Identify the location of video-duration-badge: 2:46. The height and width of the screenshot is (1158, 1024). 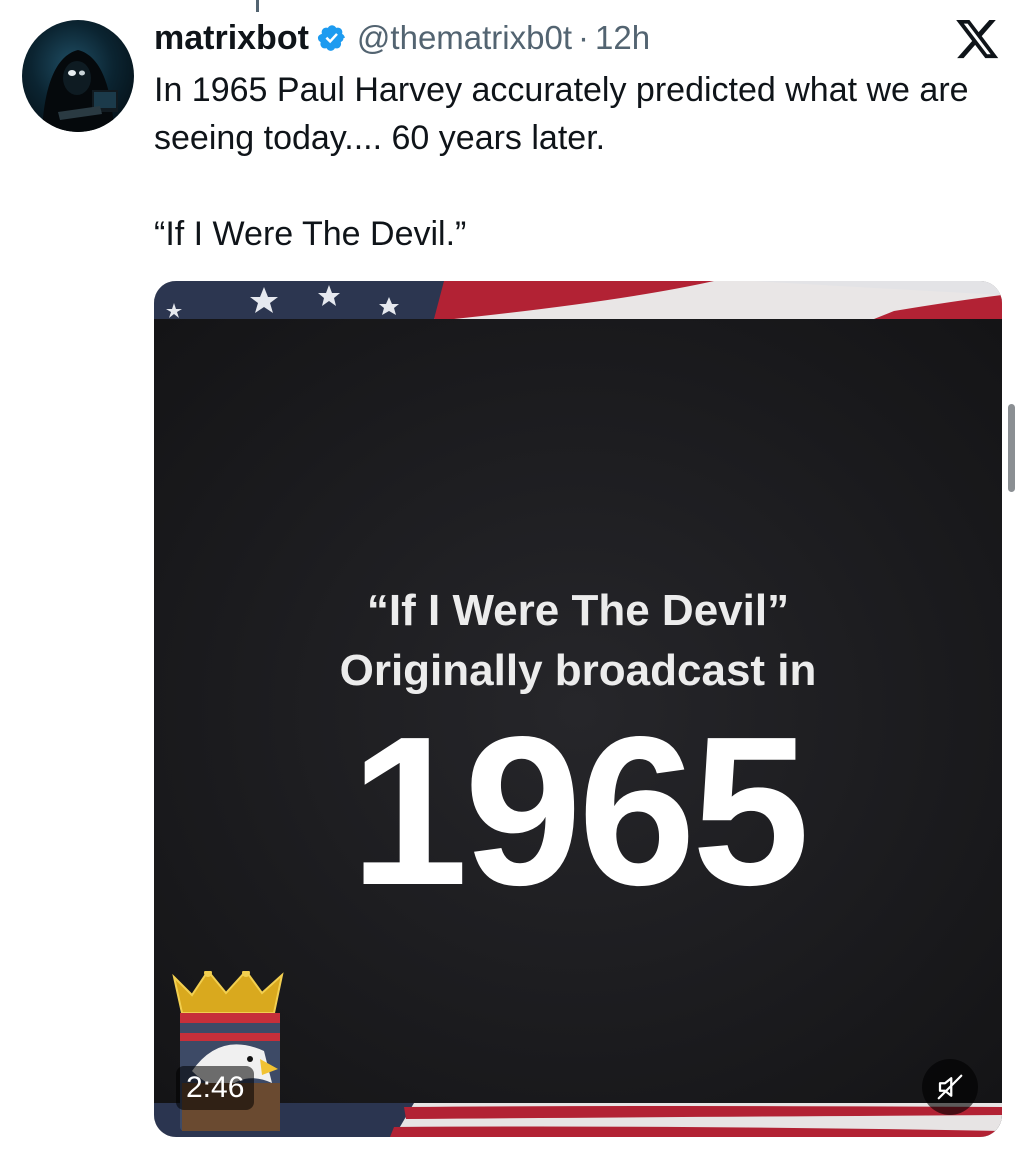
(215, 1088).